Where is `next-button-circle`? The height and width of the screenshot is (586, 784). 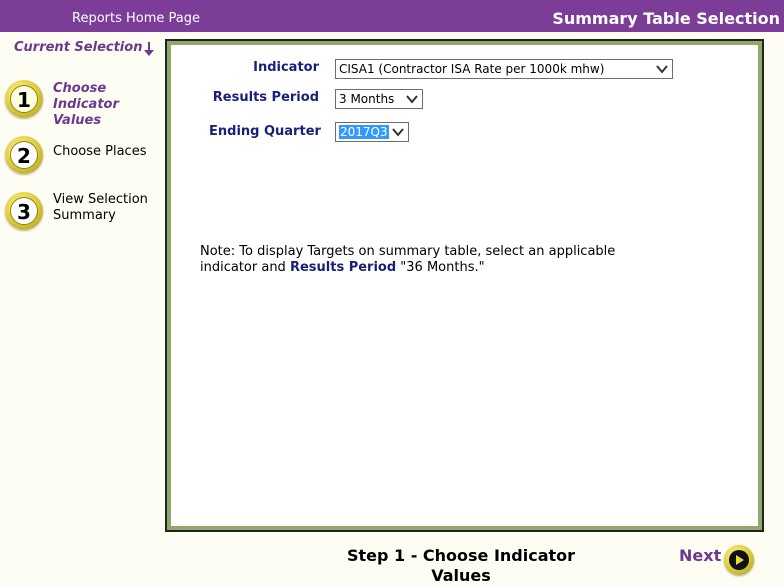
next-button-circle is located at coordinates (739, 560).